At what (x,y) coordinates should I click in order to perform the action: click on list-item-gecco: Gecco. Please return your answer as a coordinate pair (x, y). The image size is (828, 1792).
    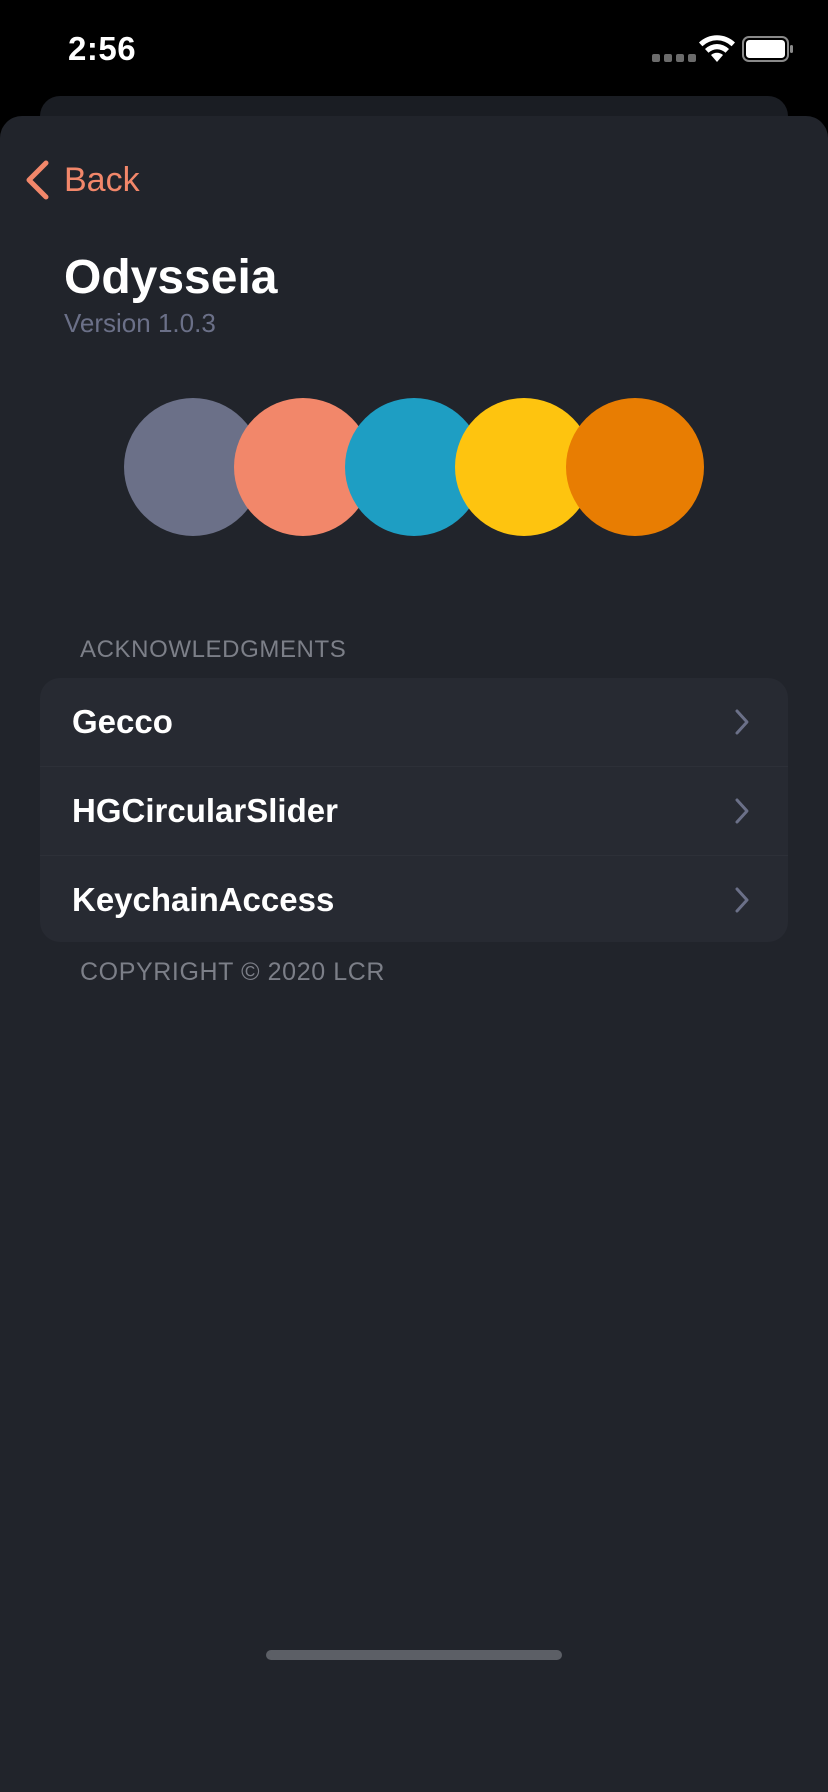
    Looking at the image, I should click on (414, 722).